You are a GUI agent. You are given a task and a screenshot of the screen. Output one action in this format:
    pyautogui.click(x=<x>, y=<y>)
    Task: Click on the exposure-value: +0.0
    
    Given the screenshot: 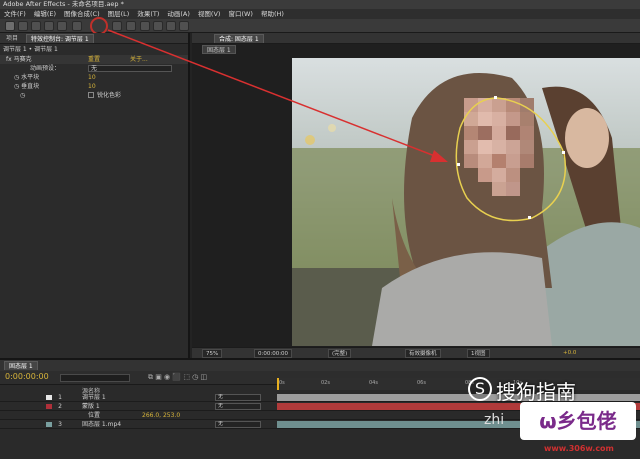 What is the action you would take?
    pyautogui.click(x=569, y=353)
    